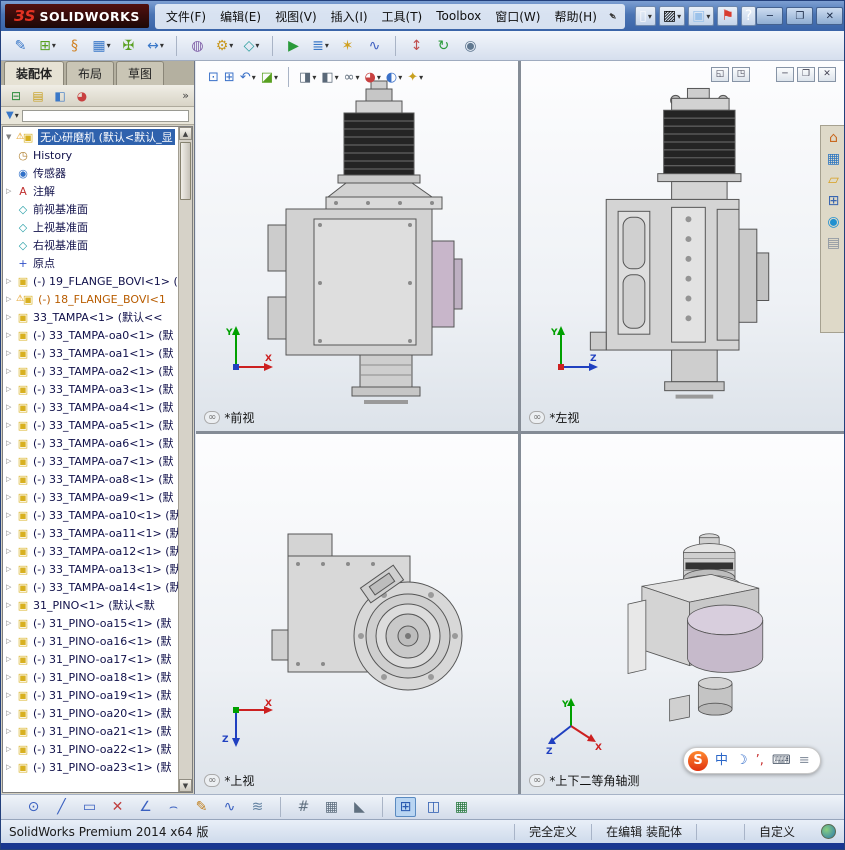 The height and width of the screenshot is (850, 845). Describe the element at coordinates (443, 45) in the screenshot. I see `update-assembly-icon: ↻` at that location.